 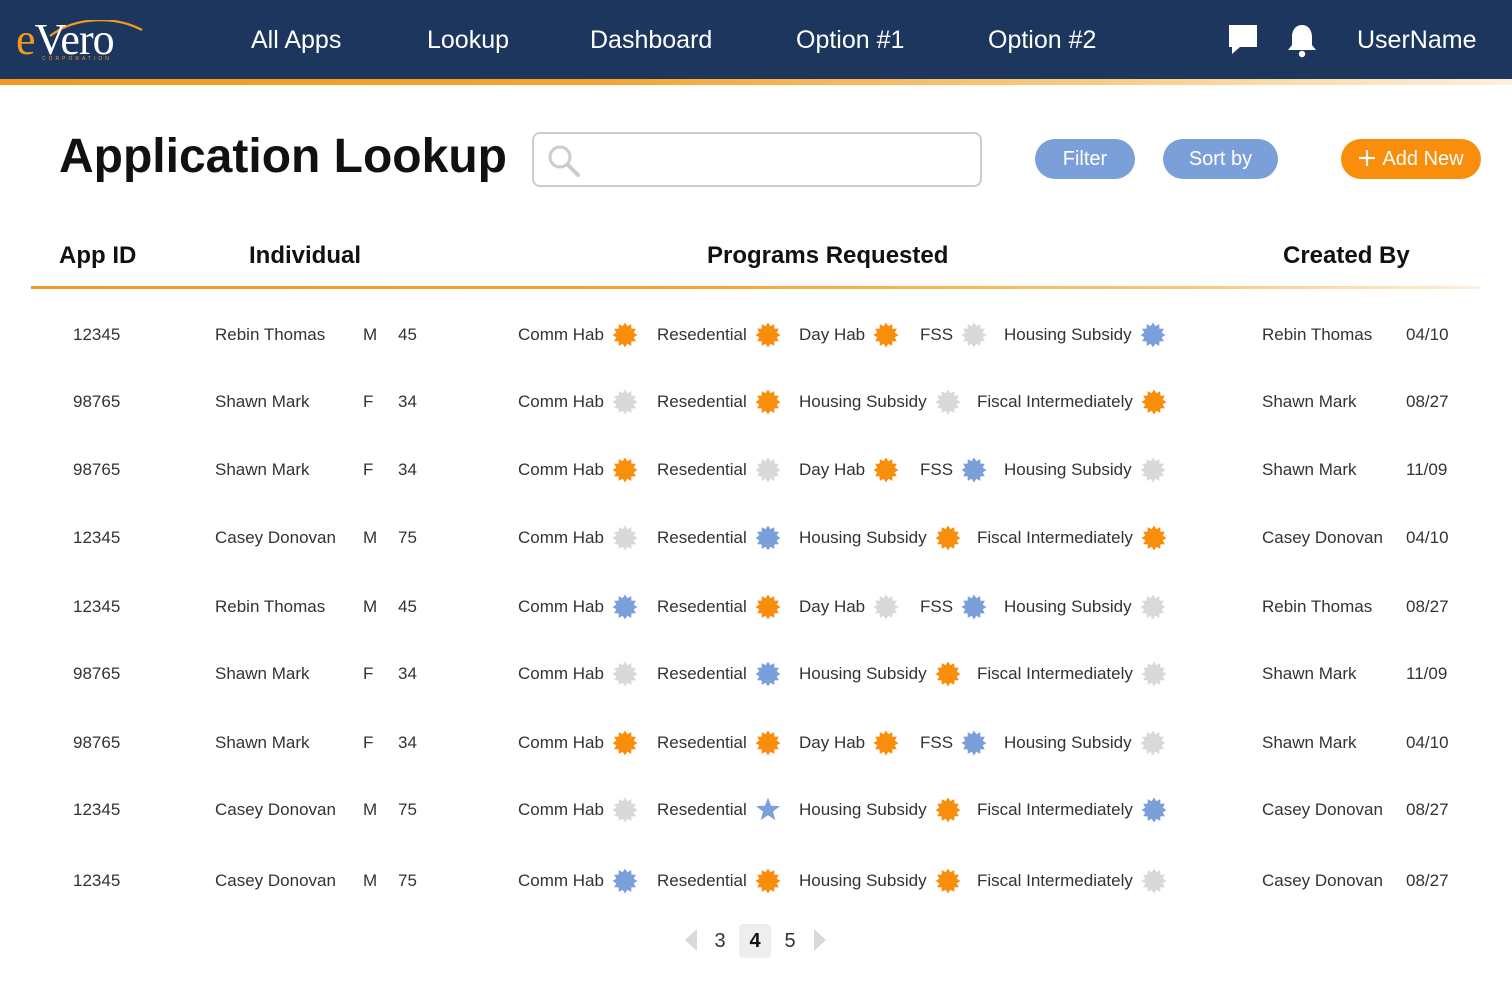 What do you see at coordinates (720, 941) in the screenshot?
I see `page-3: 3` at bounding box center [720, 941].